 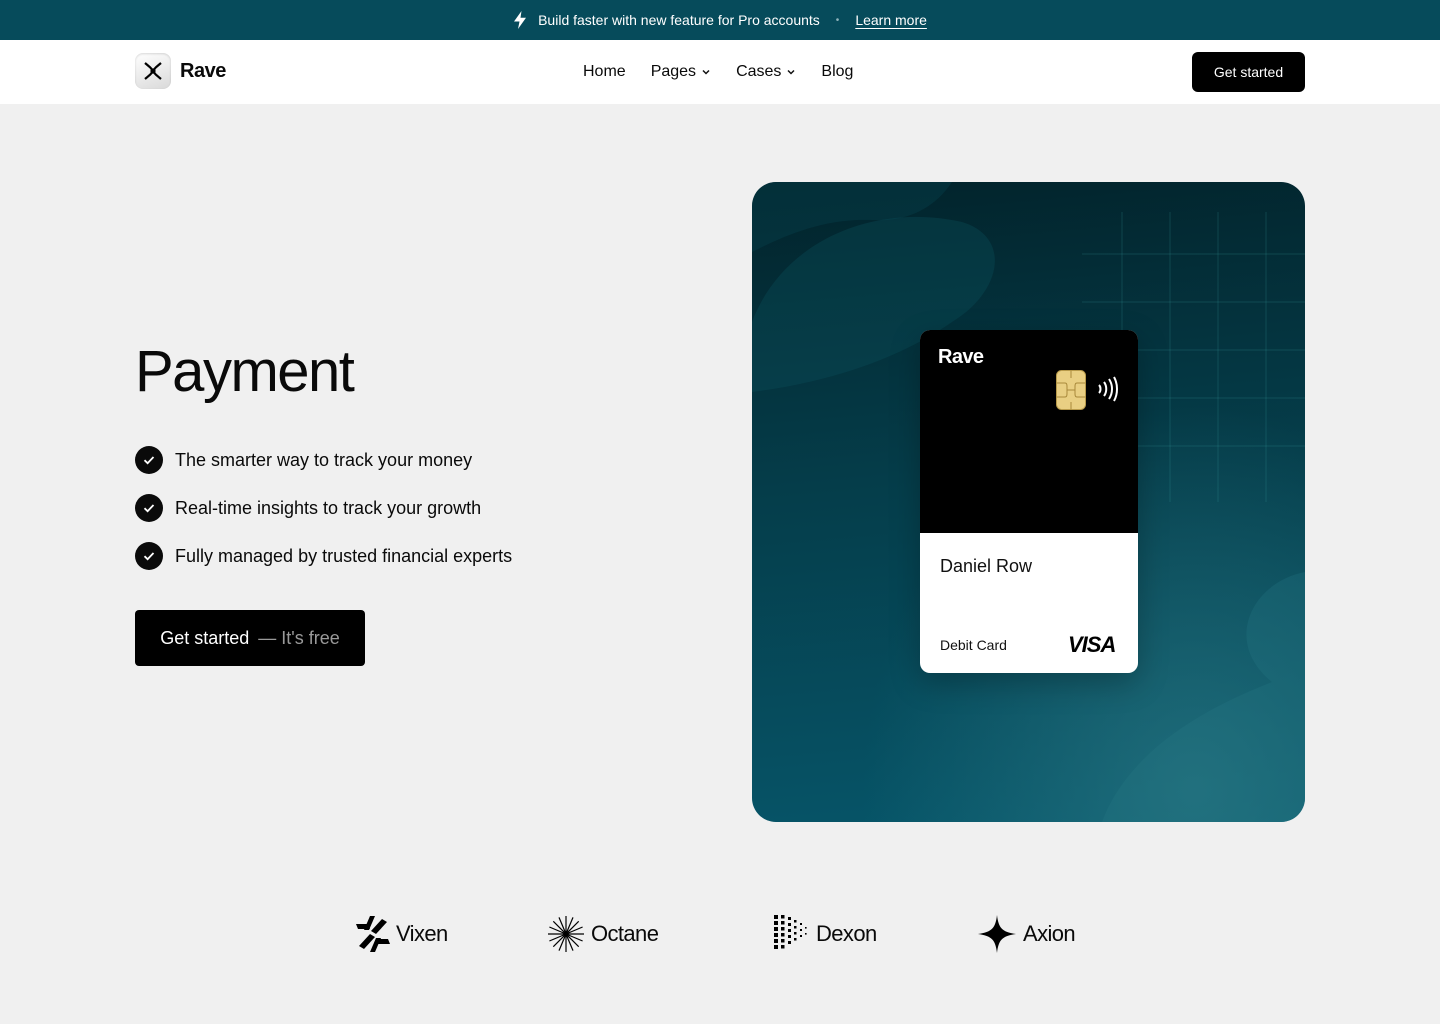 I want to click on partner-octane: Octane, so click(x=603, y=934).